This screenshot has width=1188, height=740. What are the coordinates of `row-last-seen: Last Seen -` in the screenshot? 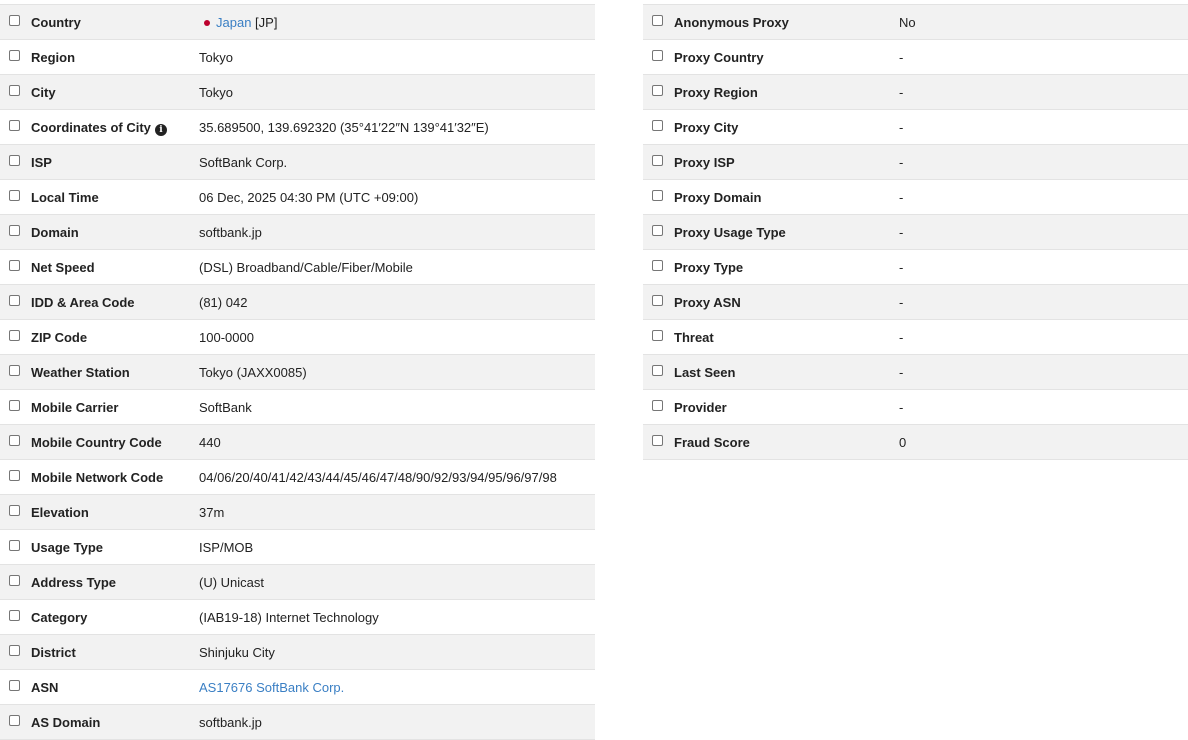 It's located at (915, 372).